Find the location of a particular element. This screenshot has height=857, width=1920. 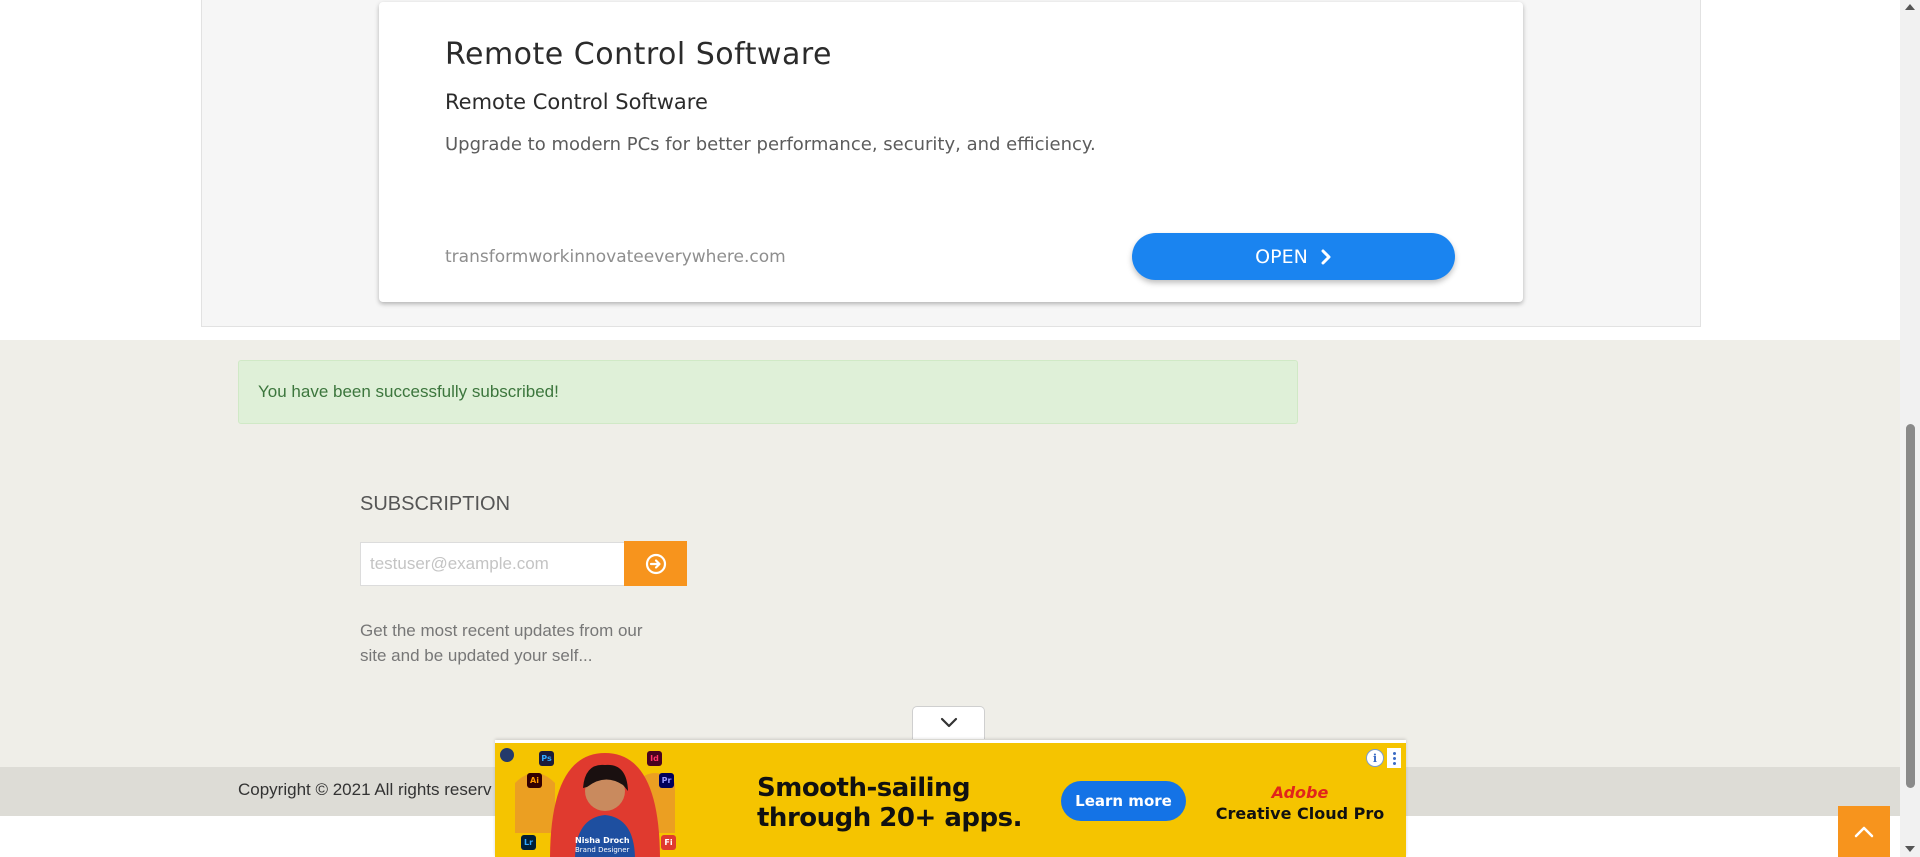

premiere-icon: Pr is located at coordinates (666, 780).